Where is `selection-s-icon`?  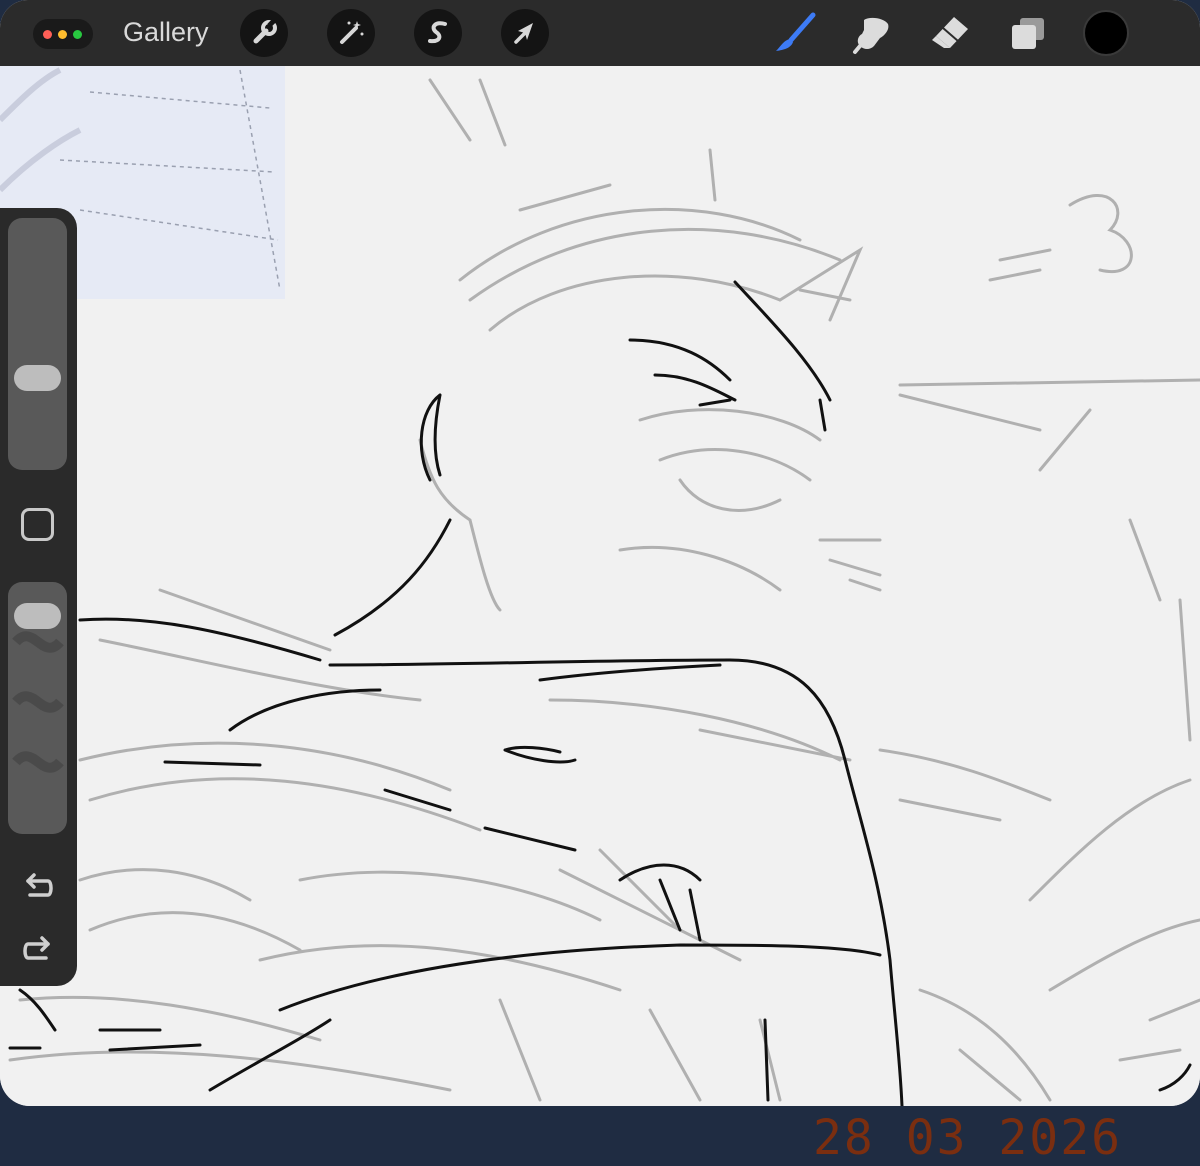
selection-s-icon is located at coordinates (437, 32).